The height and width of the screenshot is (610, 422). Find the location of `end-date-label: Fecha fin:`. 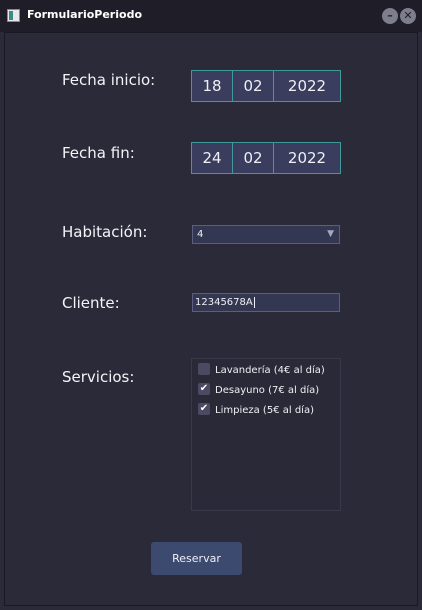

end-date-label: Fecha fin: is located at coordinates (98, 153).